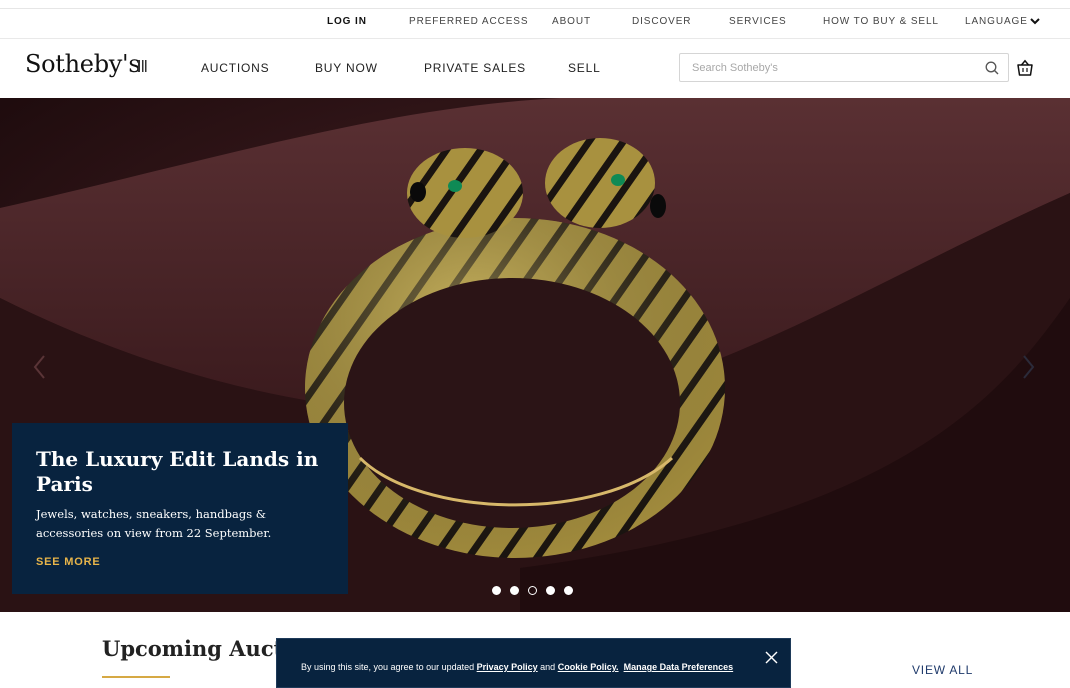  Describe the element at coordinates (475, 68) in the screenshot. I see `nav-private-sales: PRIVATE SALES` at that location.